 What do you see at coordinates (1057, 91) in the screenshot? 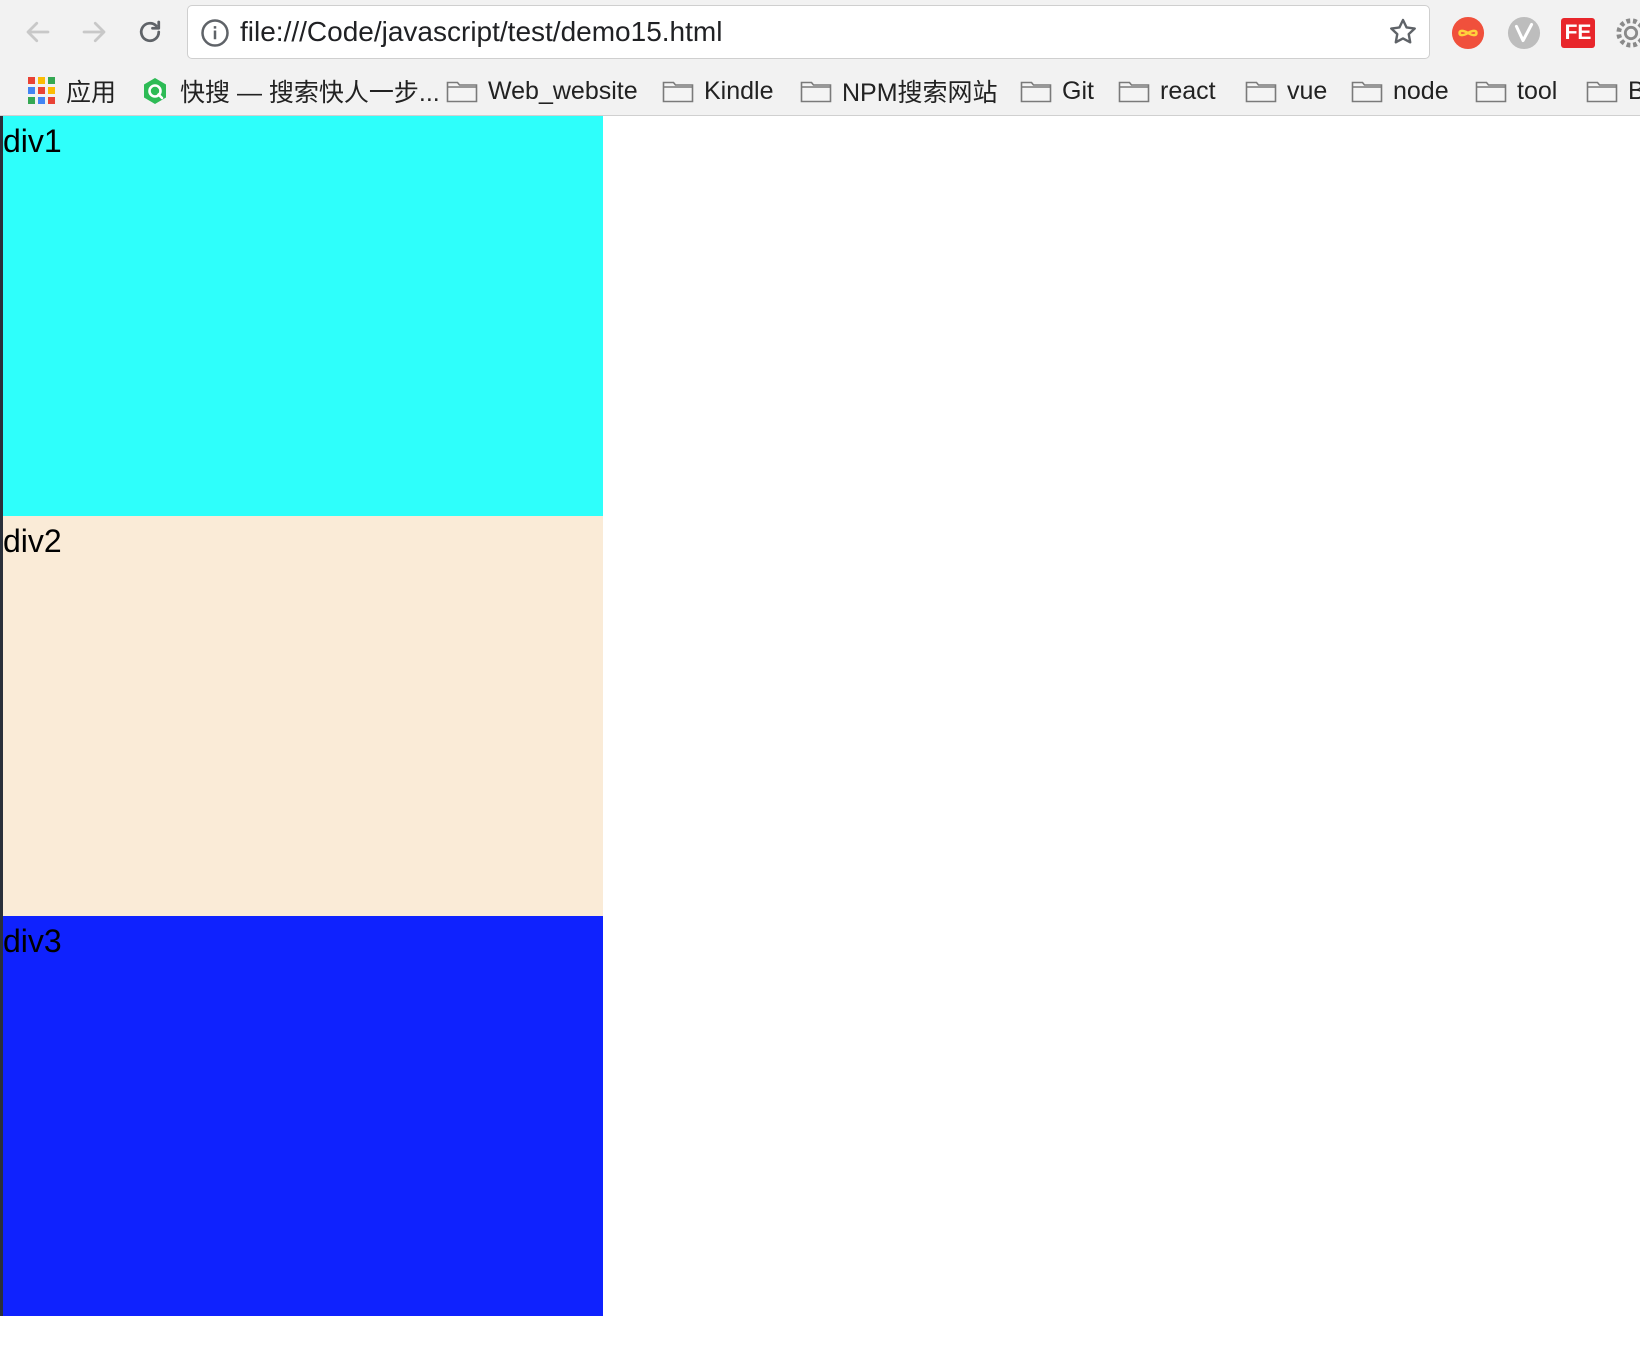
I see `bookmark-folder-git: Git` at bounding box center [1057, 91].